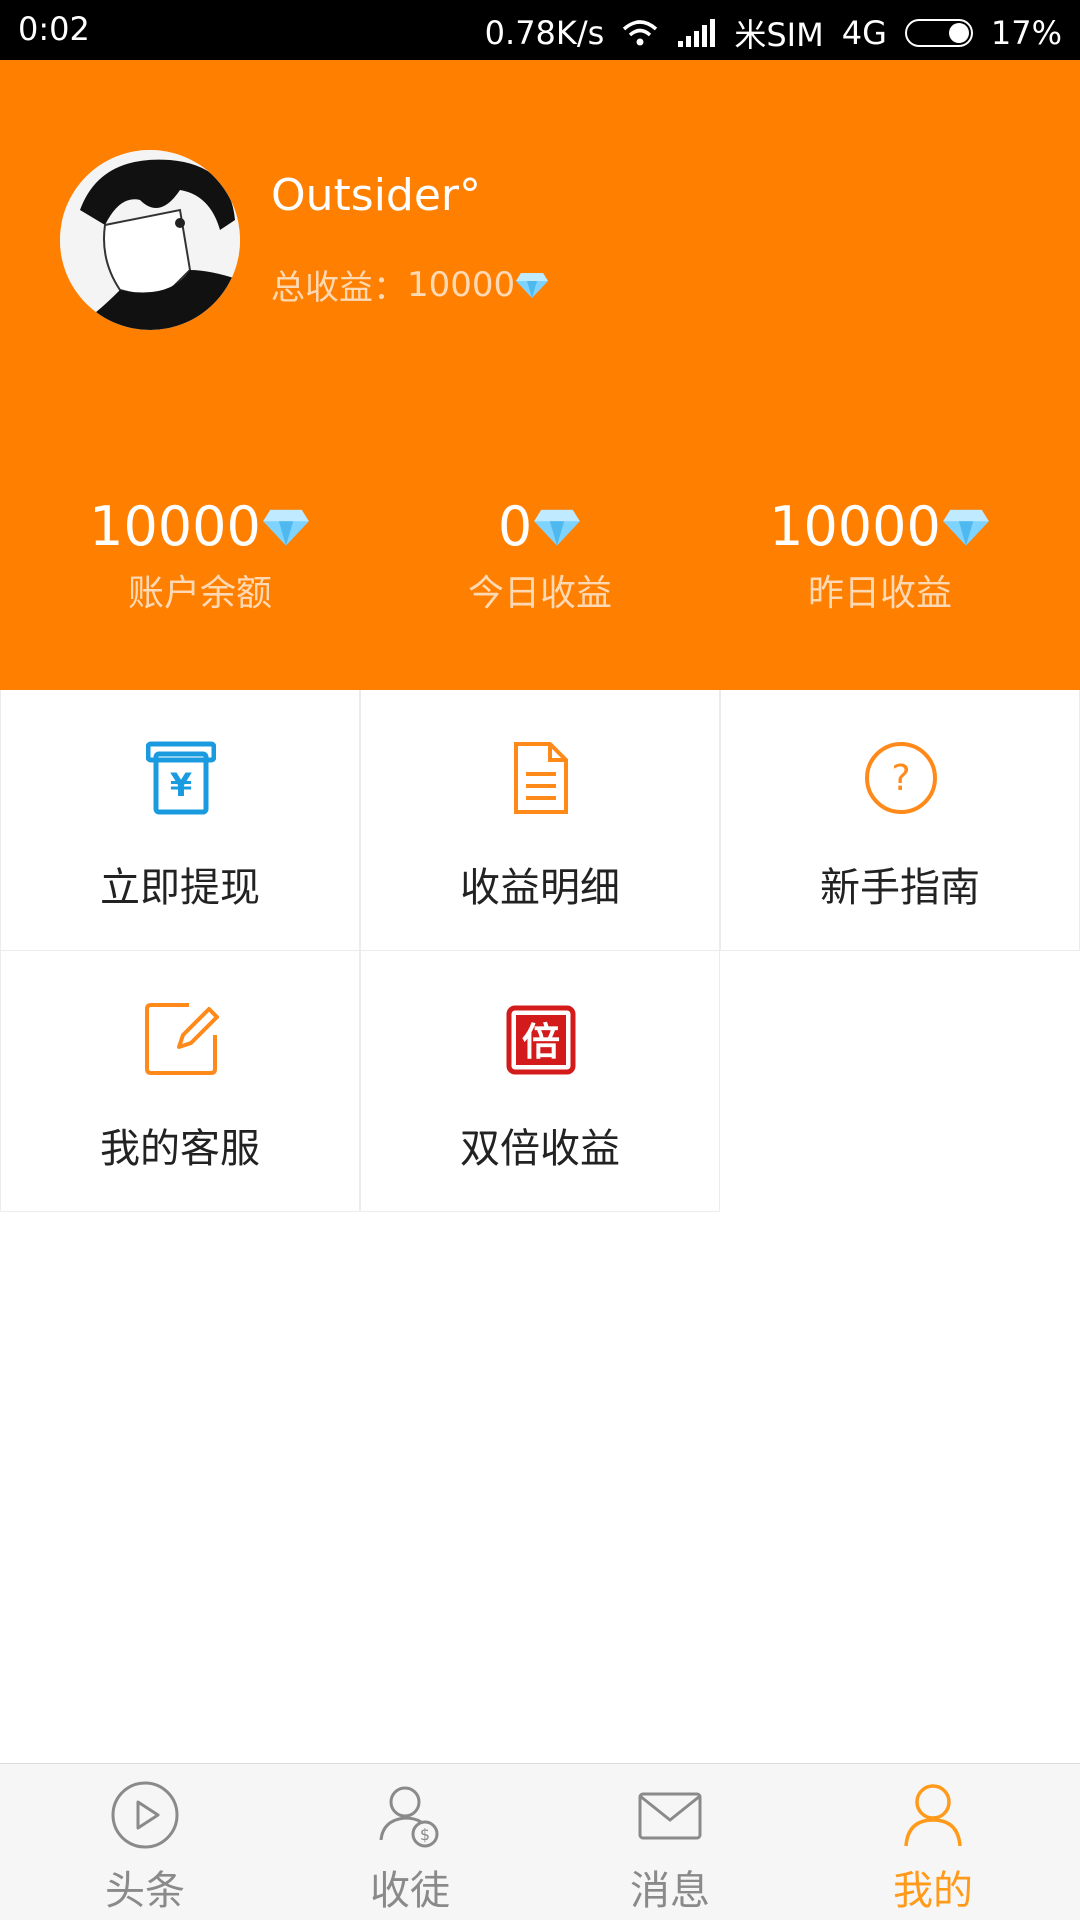  What do you see at coordinates (900, 888) in the screenshot?
I see `grid-label: 新手指南` at bounding box center [900, 888].